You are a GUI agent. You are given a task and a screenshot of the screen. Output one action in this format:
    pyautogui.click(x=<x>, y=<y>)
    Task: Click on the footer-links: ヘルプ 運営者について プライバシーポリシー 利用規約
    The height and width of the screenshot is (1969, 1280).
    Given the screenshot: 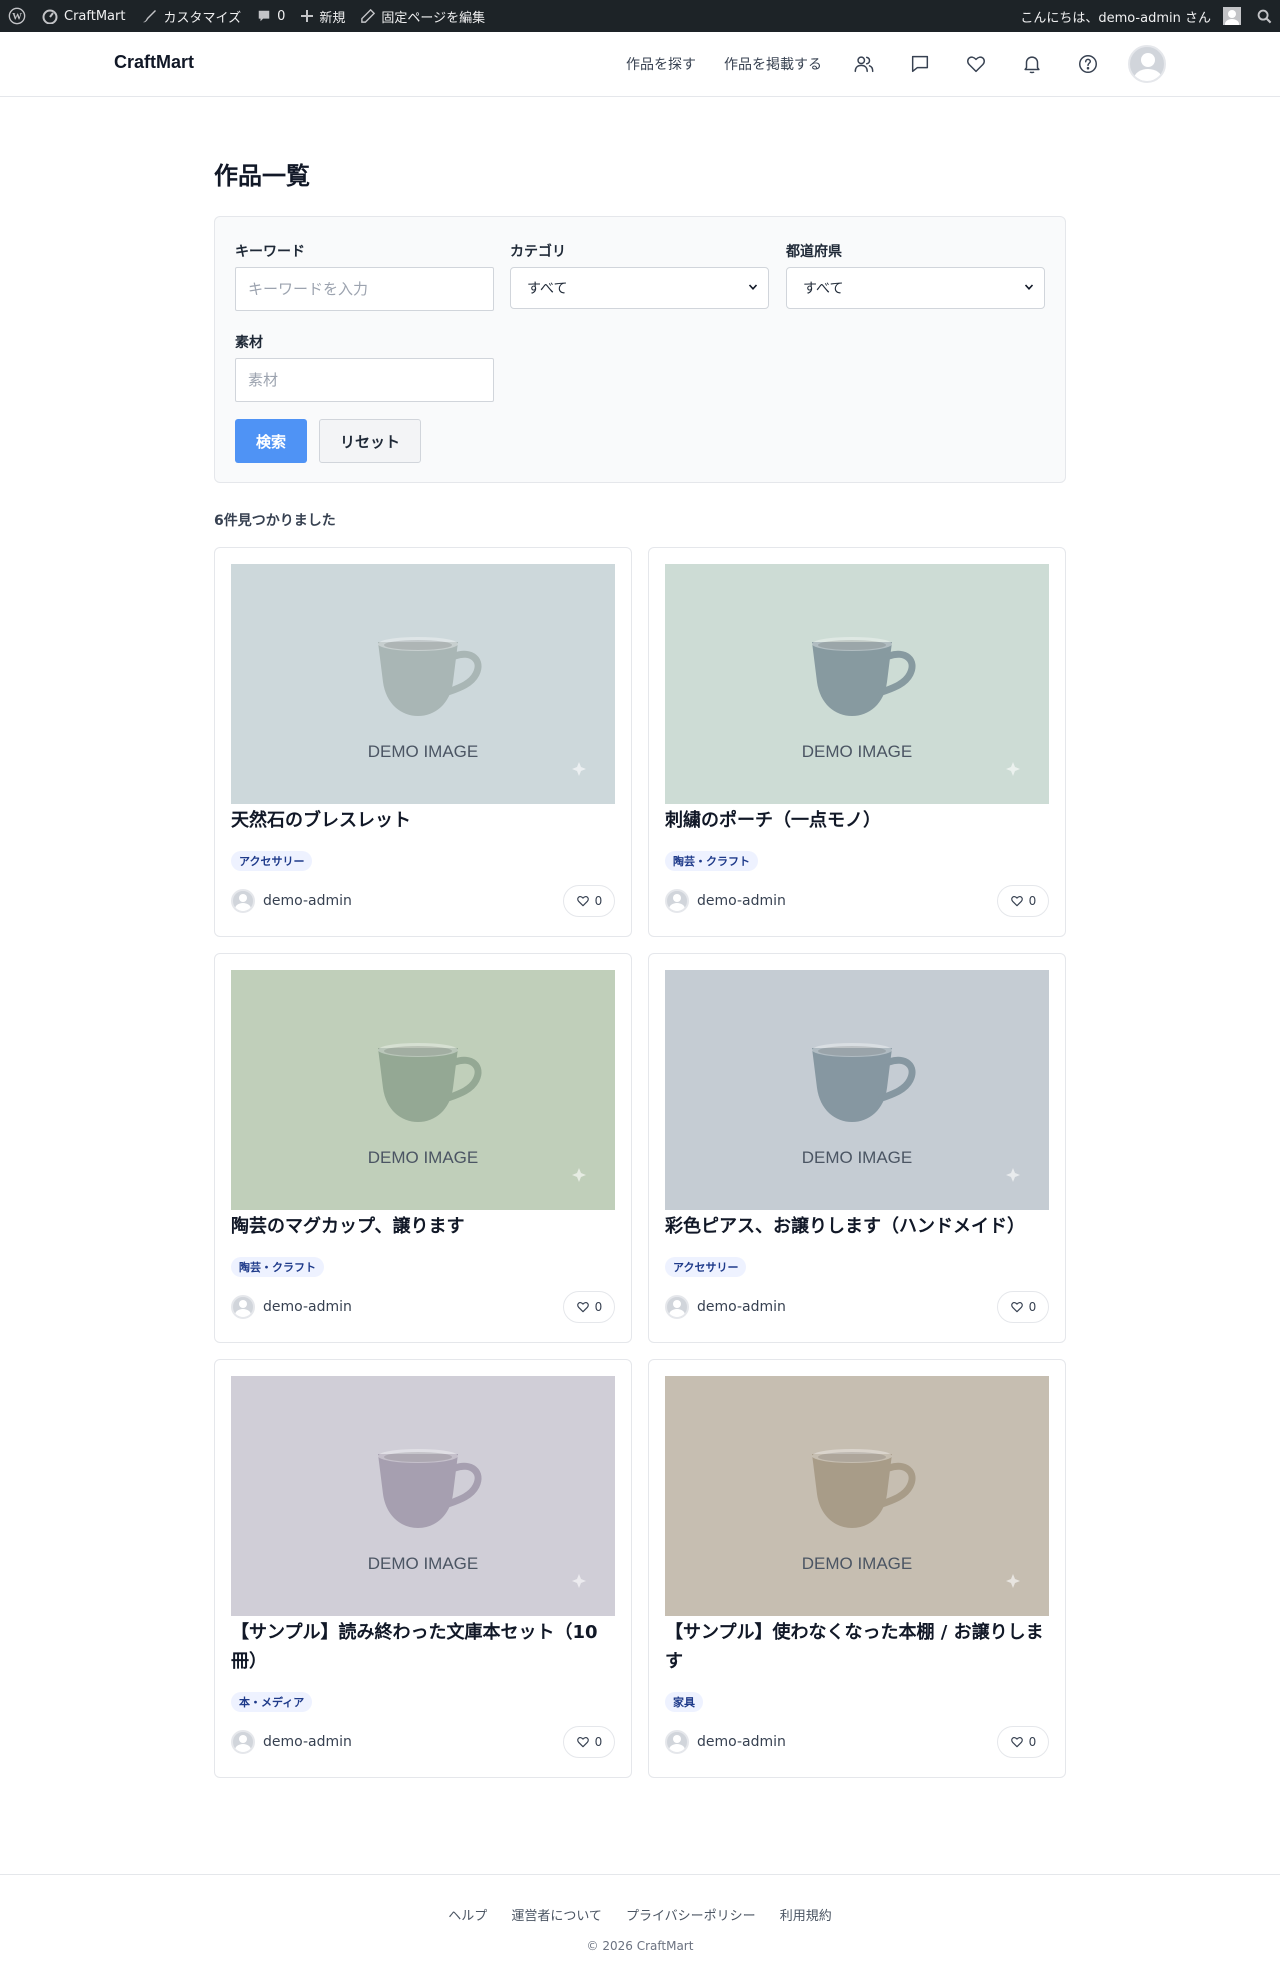 What is the action you would take?
    pyautogui.click(x=640, y=1914)
    